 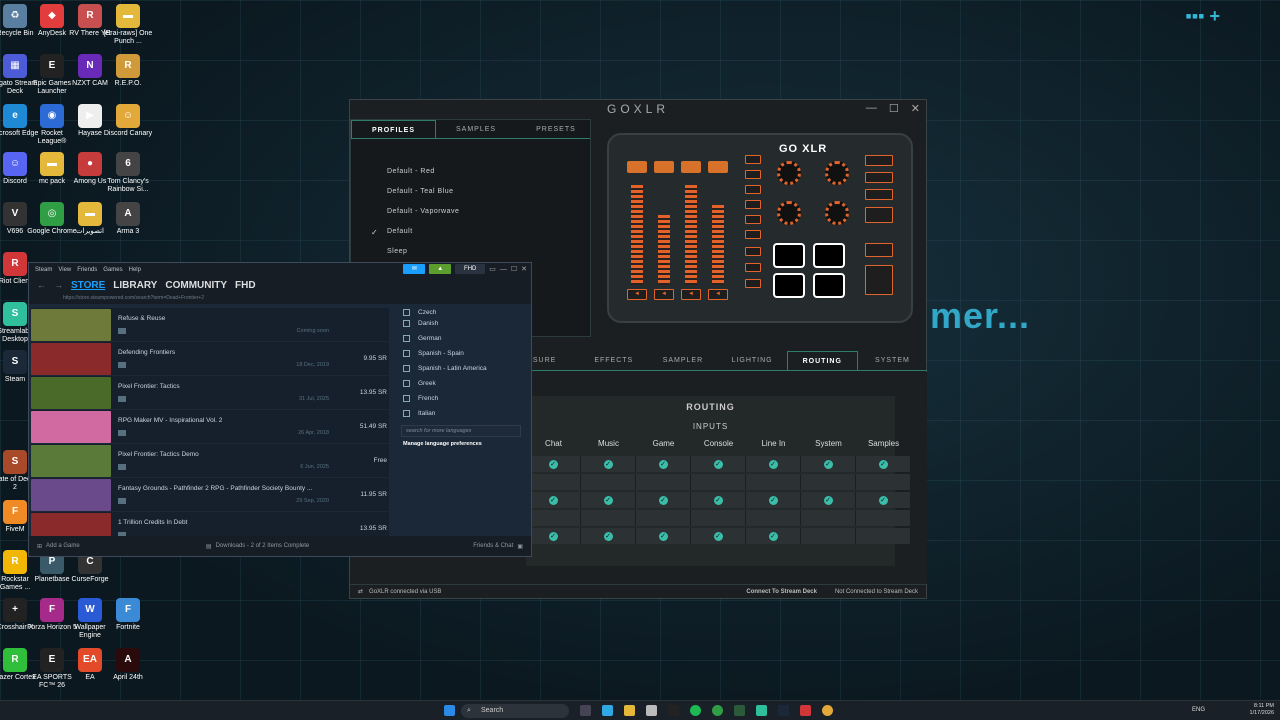 What do you see at coordinates (210, 524) in the screenshot?
I see `search-result-row: 1 Trillion Credits In Debt 13.95 SR` at bounding box center [210, 524].